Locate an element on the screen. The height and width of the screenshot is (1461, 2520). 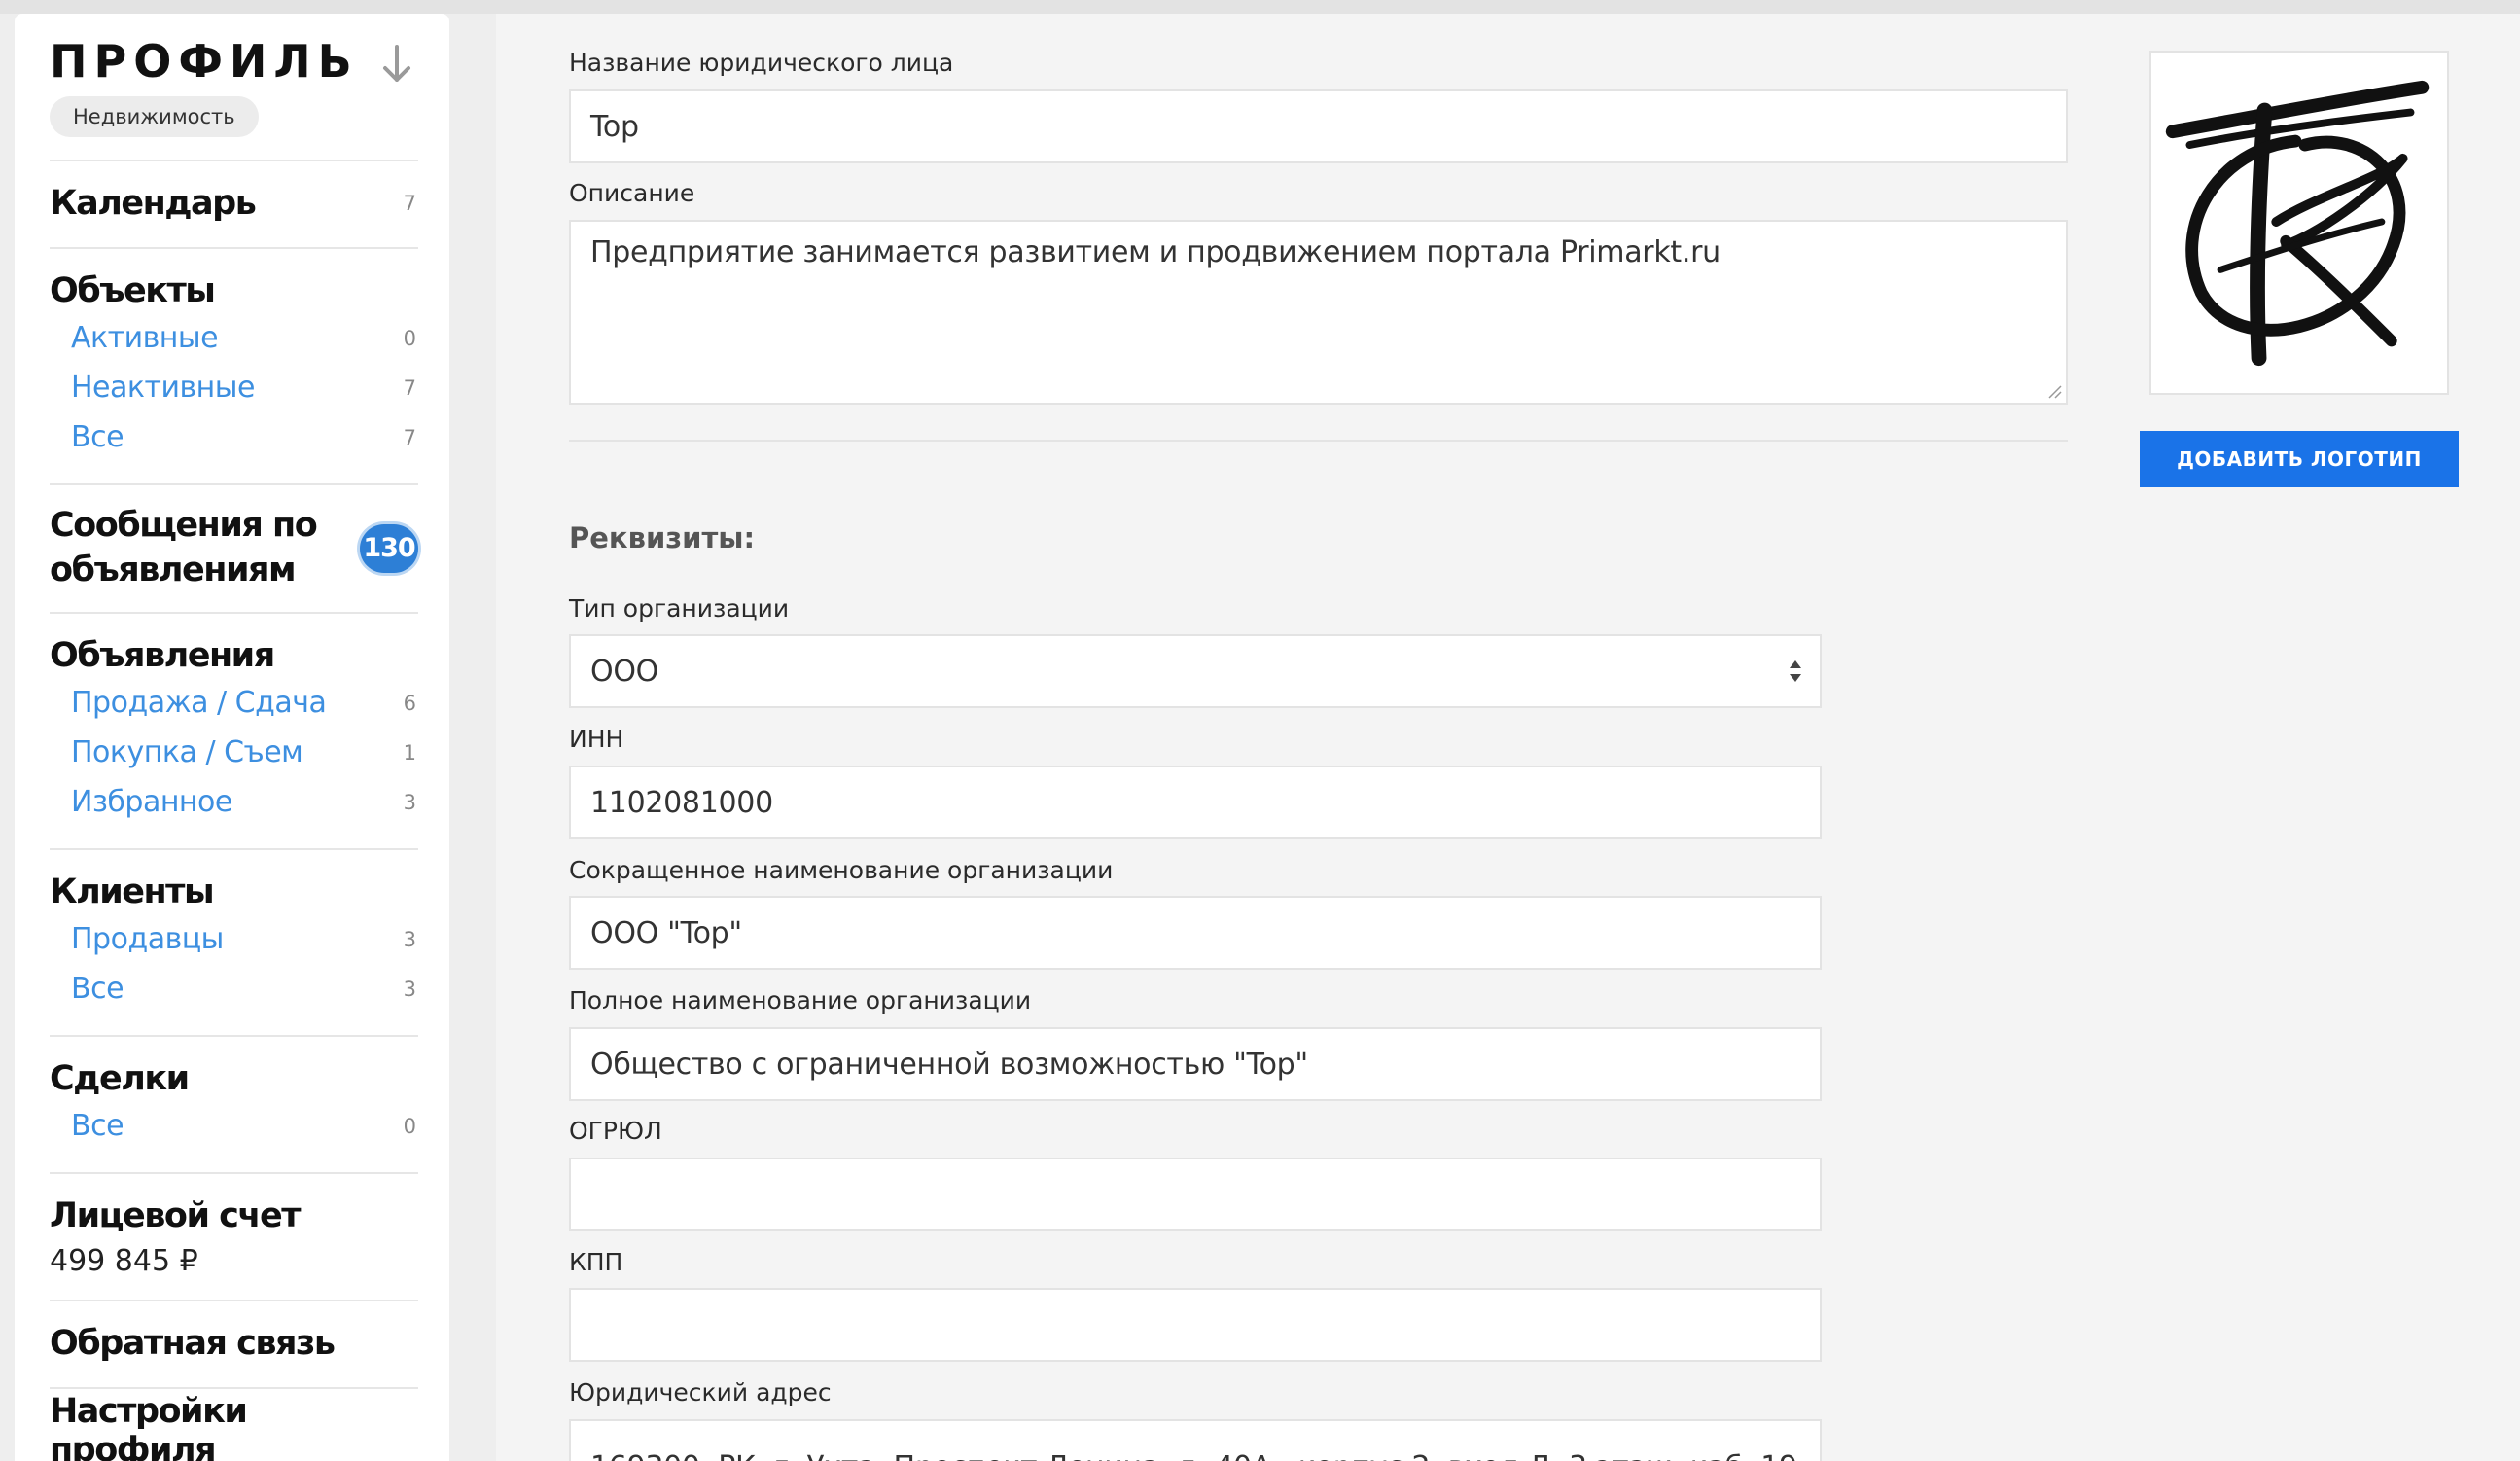
sidebar-item-purchase: Покупка / Съем 1 is located at coordinates (234, 752).